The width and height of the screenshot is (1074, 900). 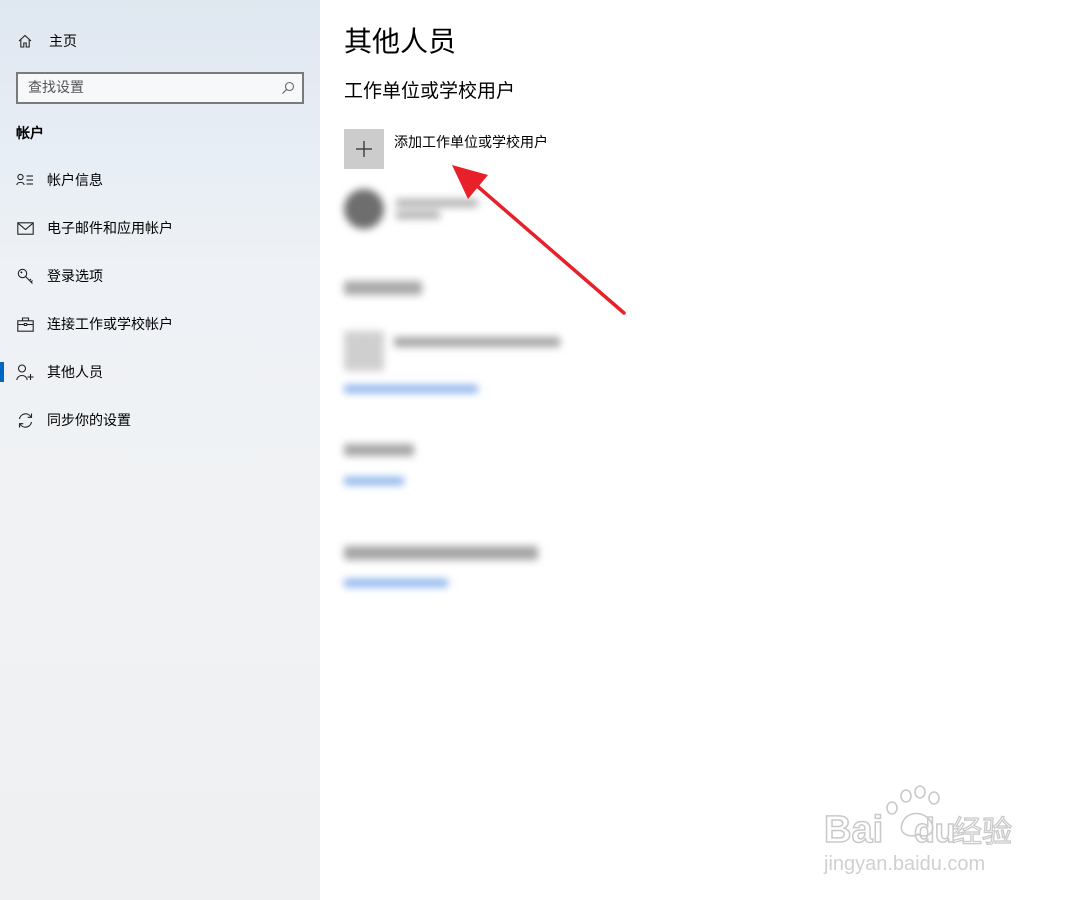 I want to click on sidebar-item-other-people: 其他人员, so click(x=160, y=372).